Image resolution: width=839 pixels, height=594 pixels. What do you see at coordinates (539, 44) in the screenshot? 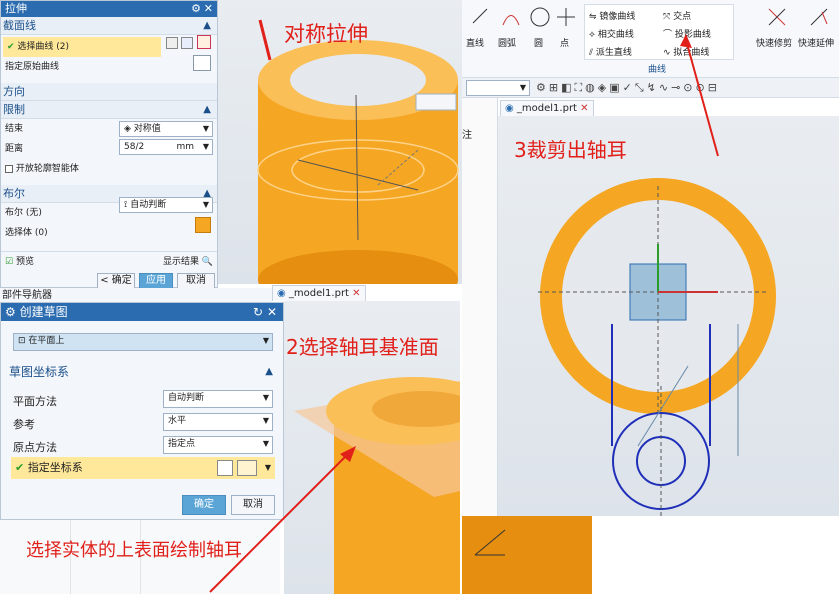
I see `circle-label: 圆` at bounding box center [539, 44].